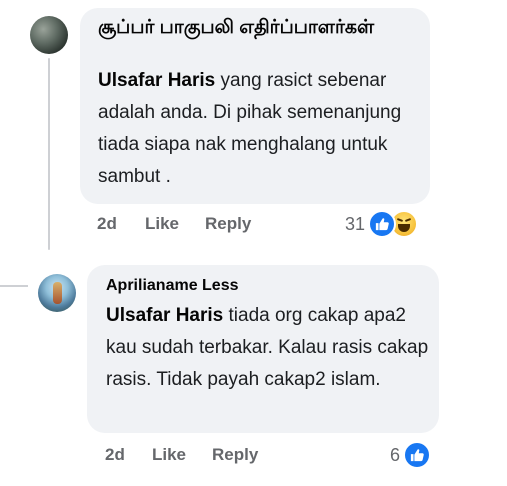 Image resolution: width=507 pixels, height=486 pixels. I want to click on reactions-summary: 6, so click(411, 455).